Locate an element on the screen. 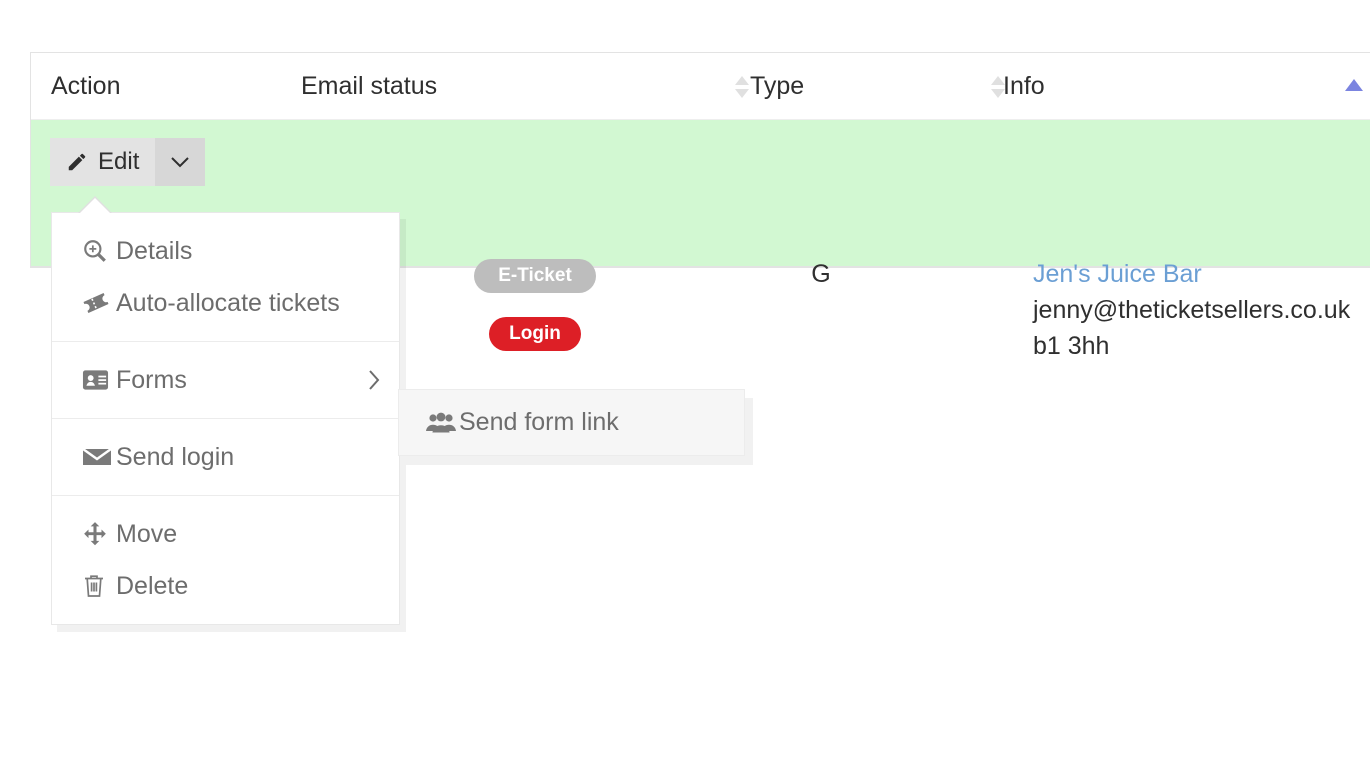 The height and width of the screenshot is (780, 1370). status-badge-login: Login is located at coordinates (535, 334).